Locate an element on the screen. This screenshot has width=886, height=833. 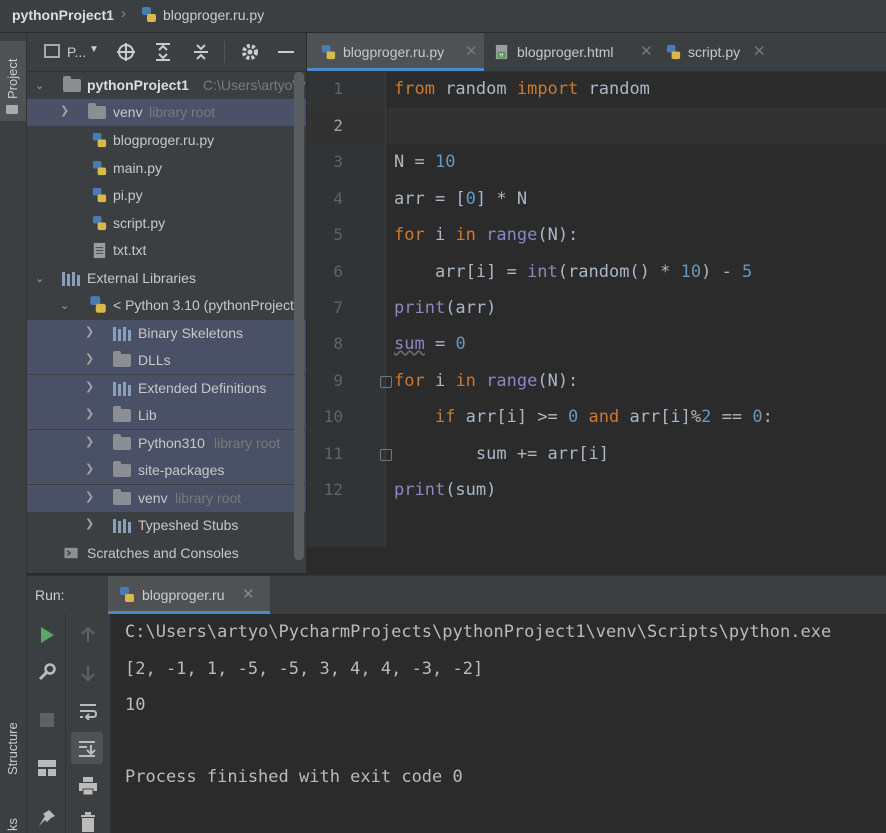
tree-item-site-packages: ❯ site-packages is located at coordinates (166, 470).